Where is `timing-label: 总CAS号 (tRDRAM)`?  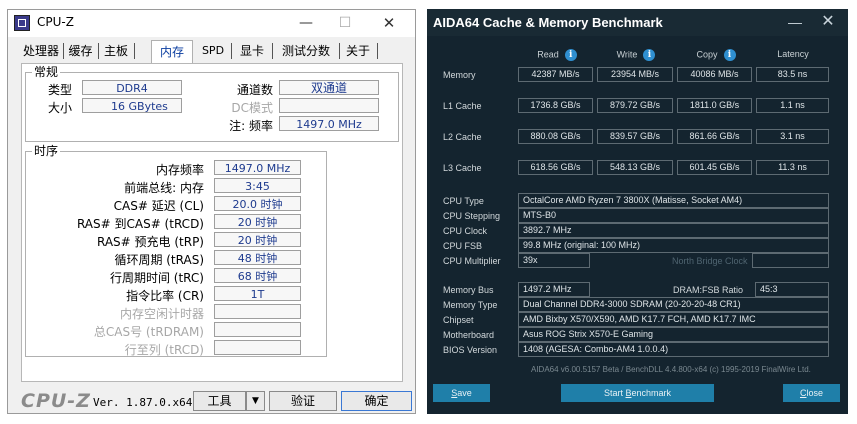 timing-label: 总CAS号 (tRDRAM) is located at coordinates (148, 332).